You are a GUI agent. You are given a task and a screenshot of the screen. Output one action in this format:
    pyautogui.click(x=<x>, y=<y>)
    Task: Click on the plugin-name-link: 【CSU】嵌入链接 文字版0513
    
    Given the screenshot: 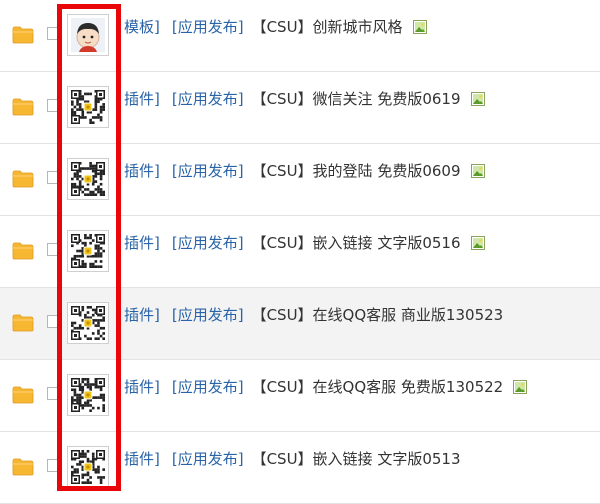 What is the action you would take?
    pyautogui.click(x=356, y=459)
    